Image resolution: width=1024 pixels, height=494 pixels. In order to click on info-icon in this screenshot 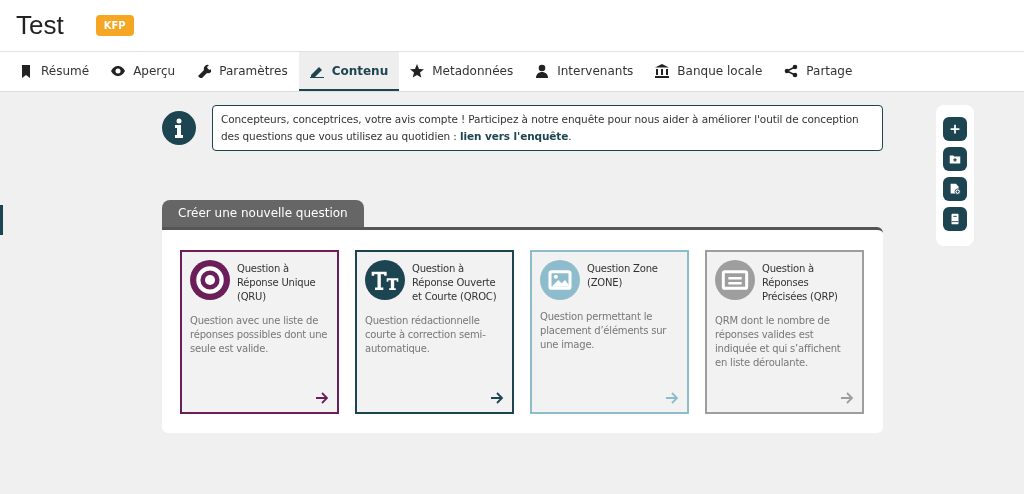, I will do `click(179, 128)`.